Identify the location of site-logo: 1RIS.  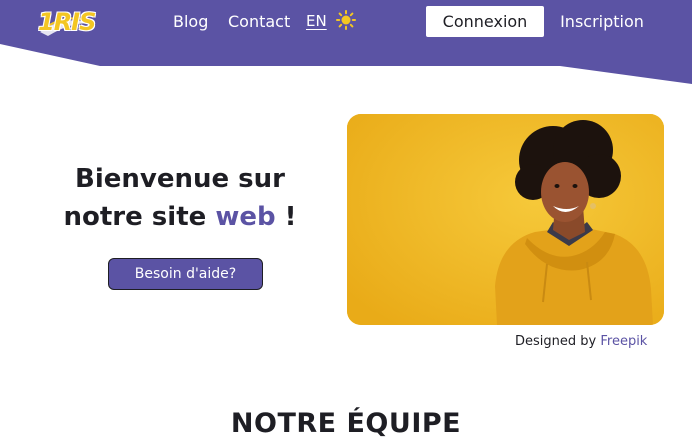
(67, 23).